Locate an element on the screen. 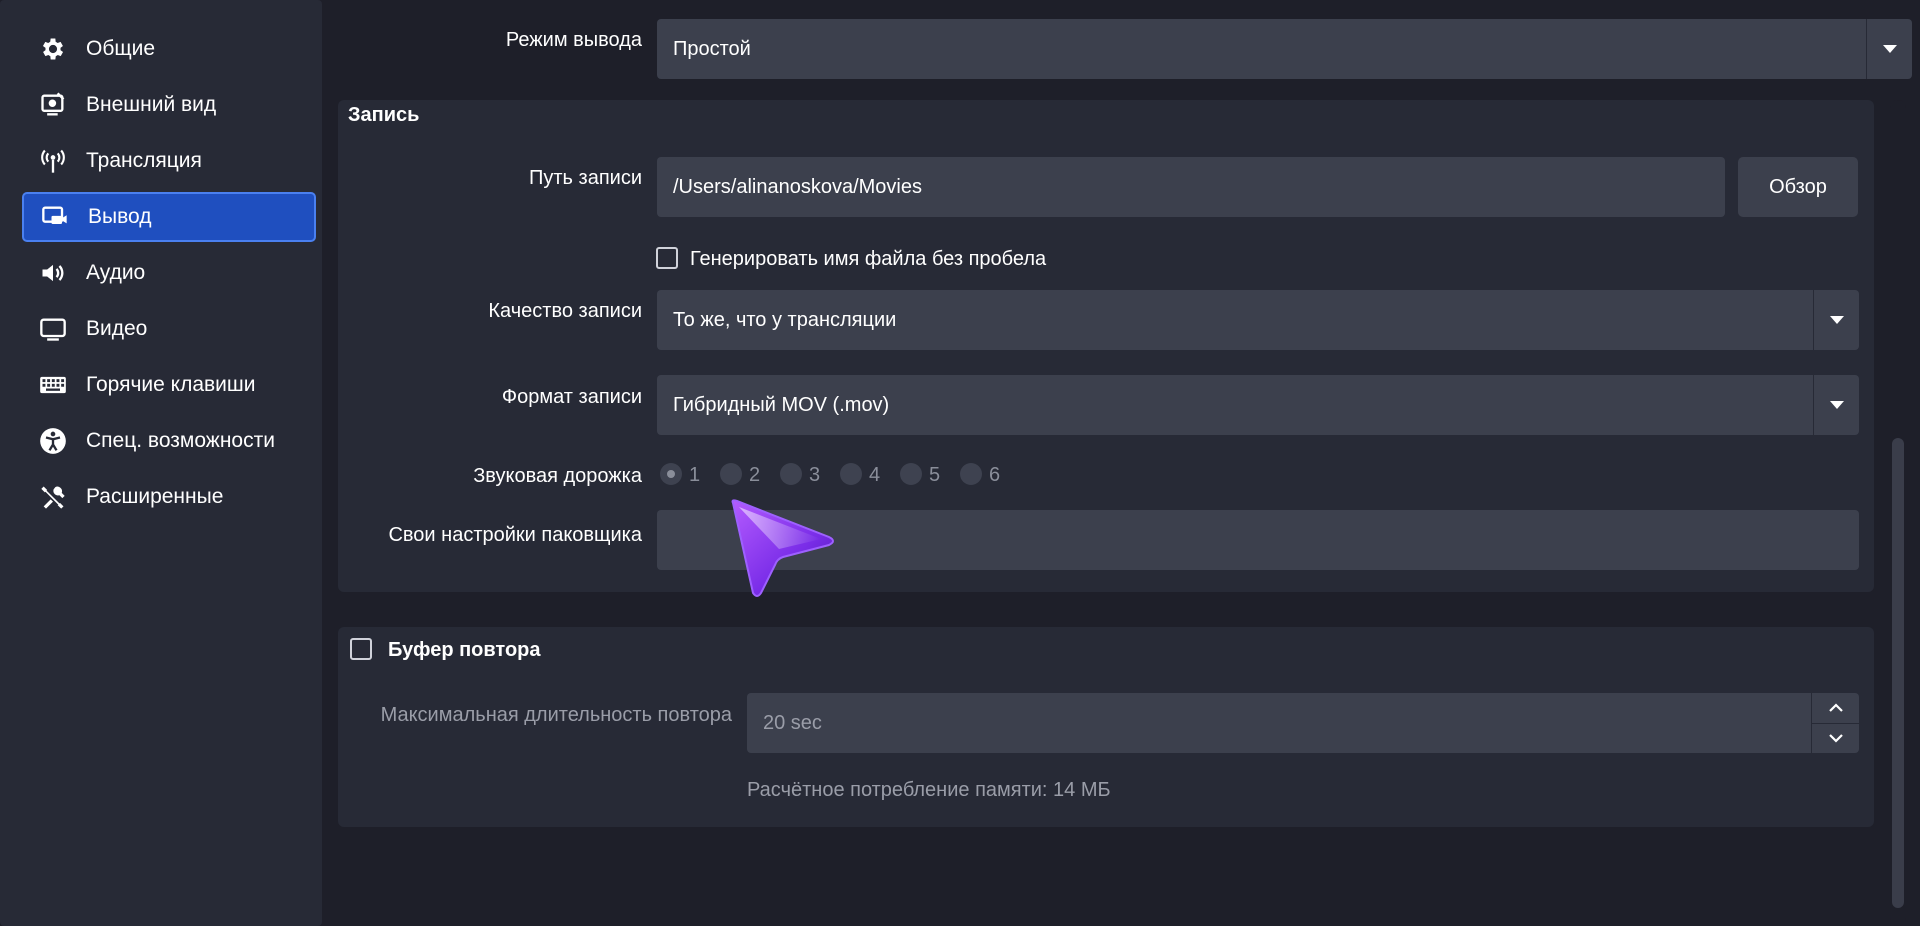 The width and height of the screenshot is (1920, 926). no-space-filename-label: Генерировать имя файла без пробела is located at coordinates (868, 259).